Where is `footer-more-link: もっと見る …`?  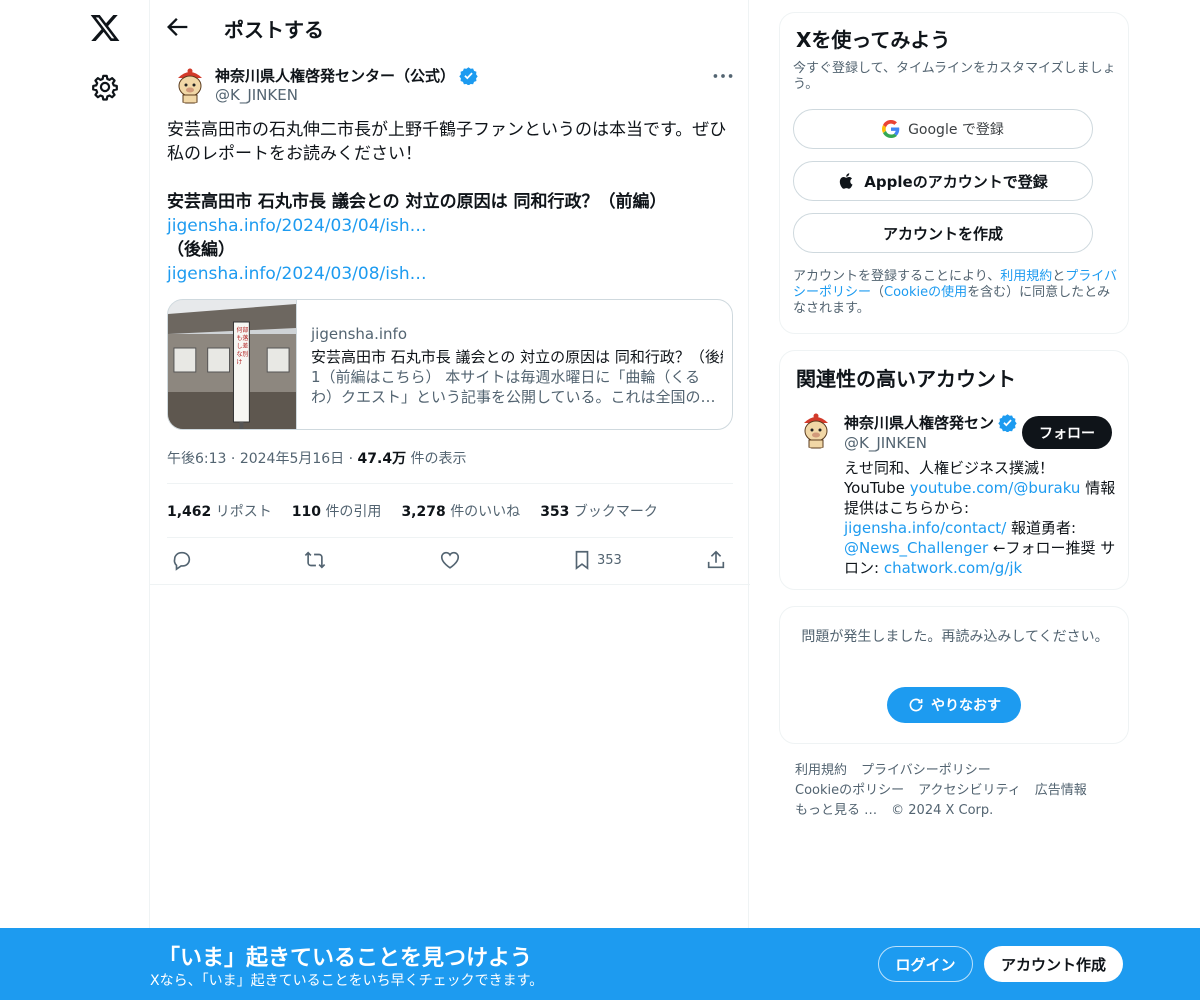 footer-more-link: もっと見る … is located at coordinates (836, 810).